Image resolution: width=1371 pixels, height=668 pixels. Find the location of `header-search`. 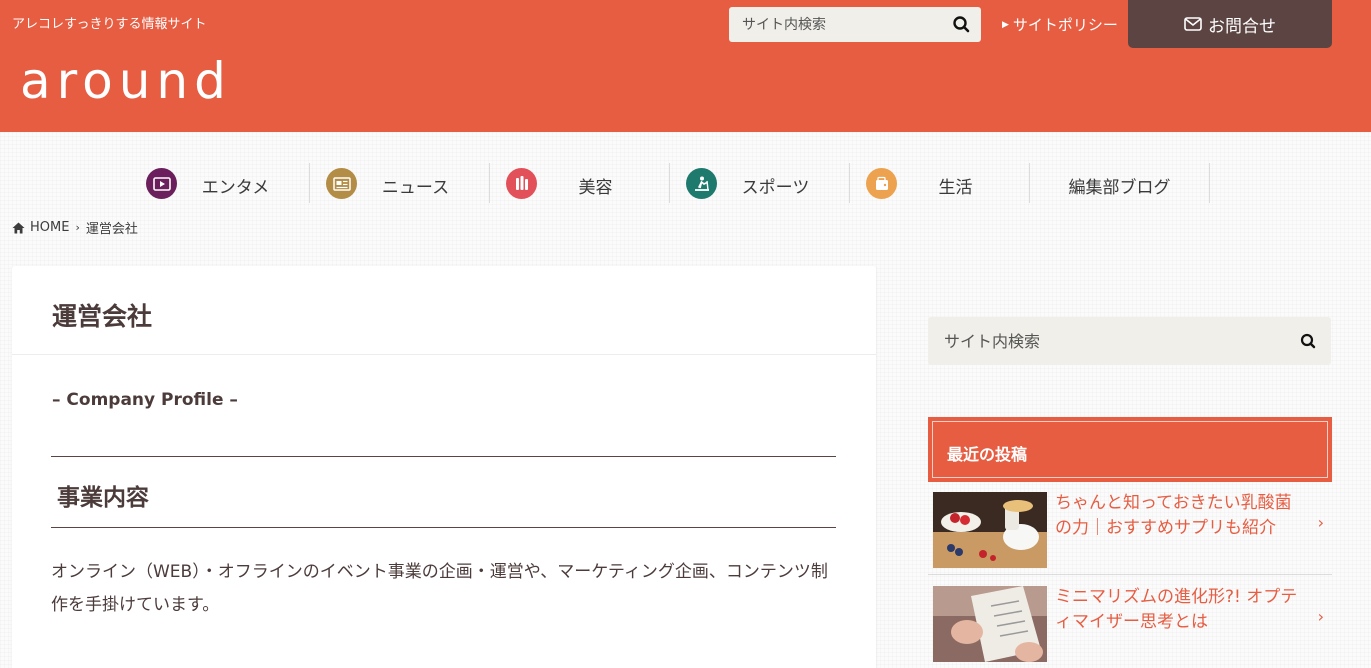

header-search is located at coordinates (855, 24).